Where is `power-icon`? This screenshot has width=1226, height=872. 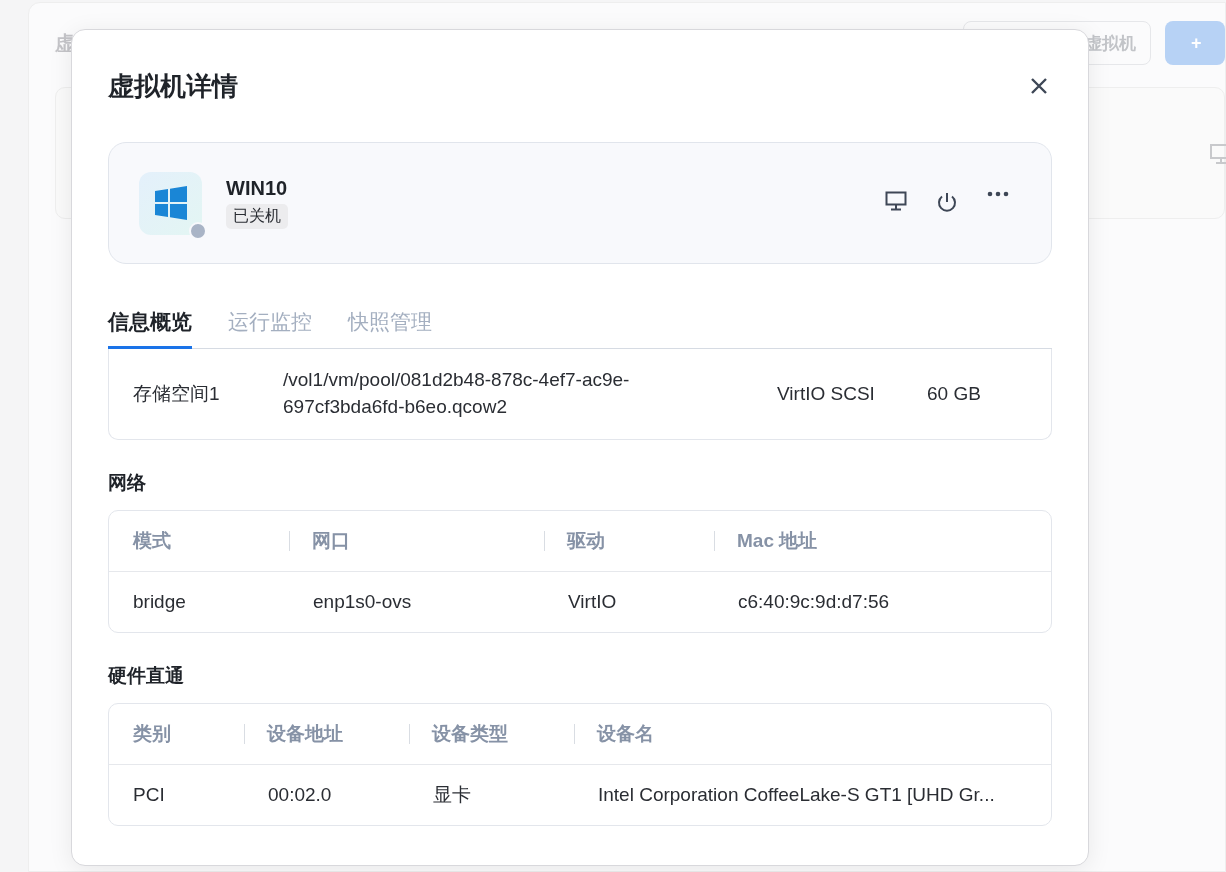 power-icon is located at coordinates (947, 203).